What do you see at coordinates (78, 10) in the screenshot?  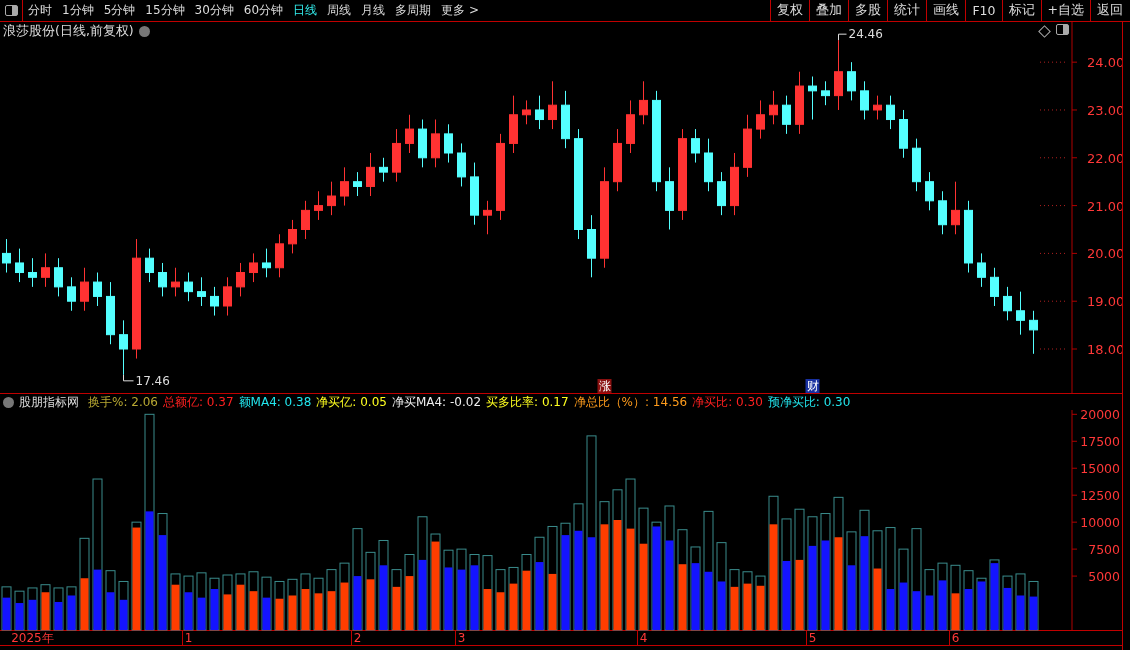 I see `period-tab: 1分钟` at bounding box center [78, 10].